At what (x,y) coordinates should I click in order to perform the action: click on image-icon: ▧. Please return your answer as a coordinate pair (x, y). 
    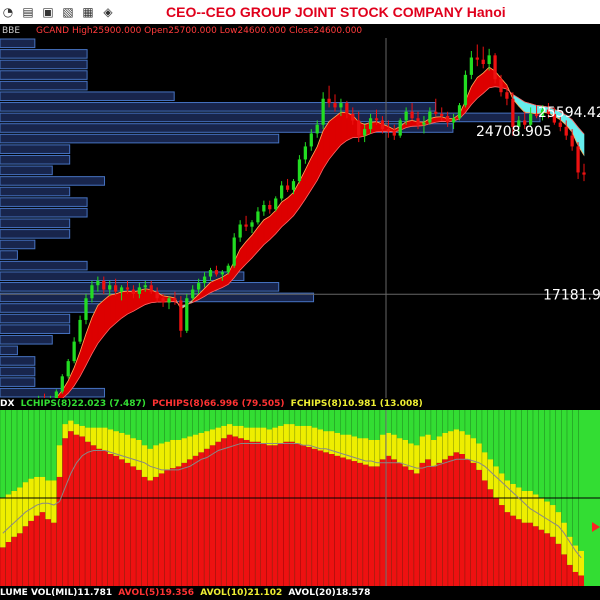
    Looking at the image, I should click on (68, 12).